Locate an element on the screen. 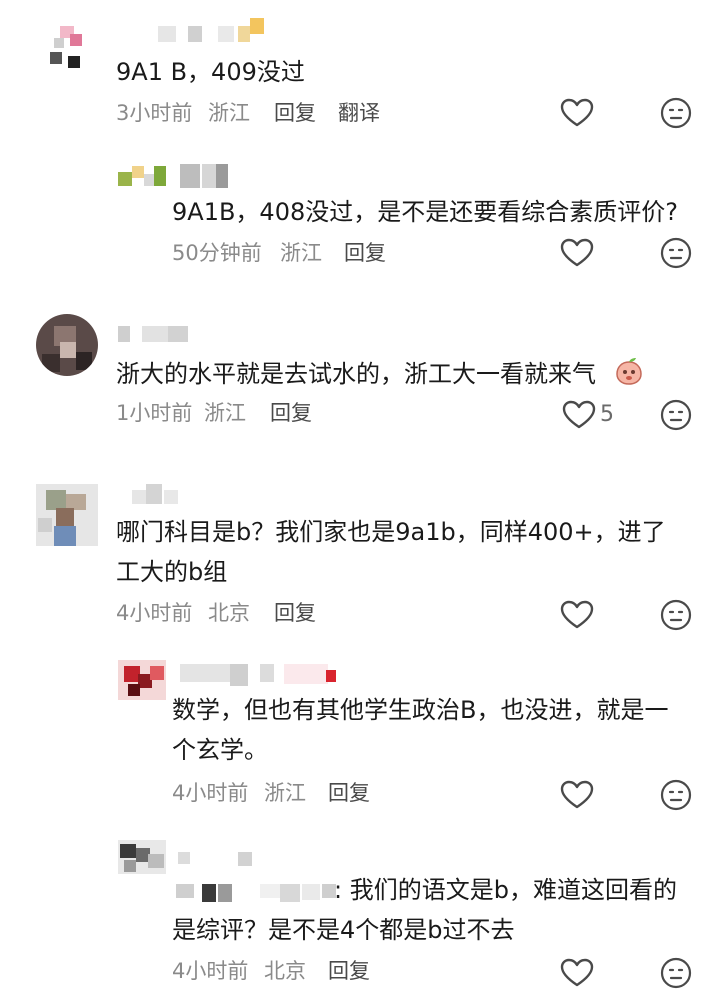 The width and height of the screenshot is (720, 1008). reply-text-line1: : 我们的语文是b，难道这回看的 is located at coordinates (505, 890).